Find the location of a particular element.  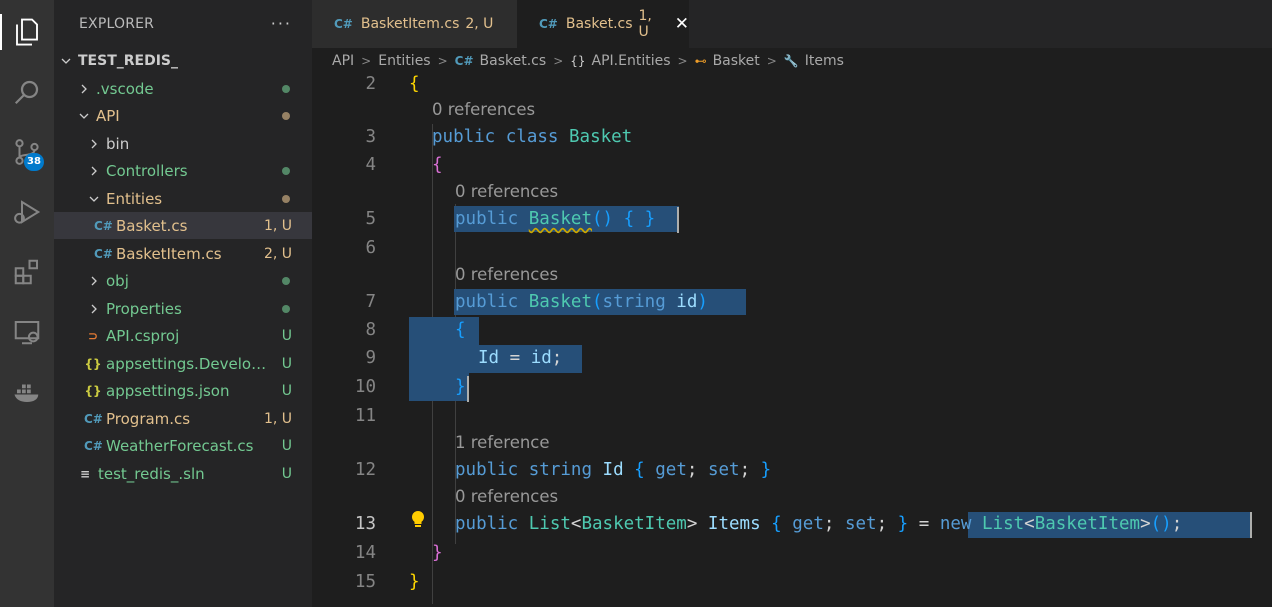

tree-item-appsettings-json: {} appsettings.json U is located at coordinates (183, 390).